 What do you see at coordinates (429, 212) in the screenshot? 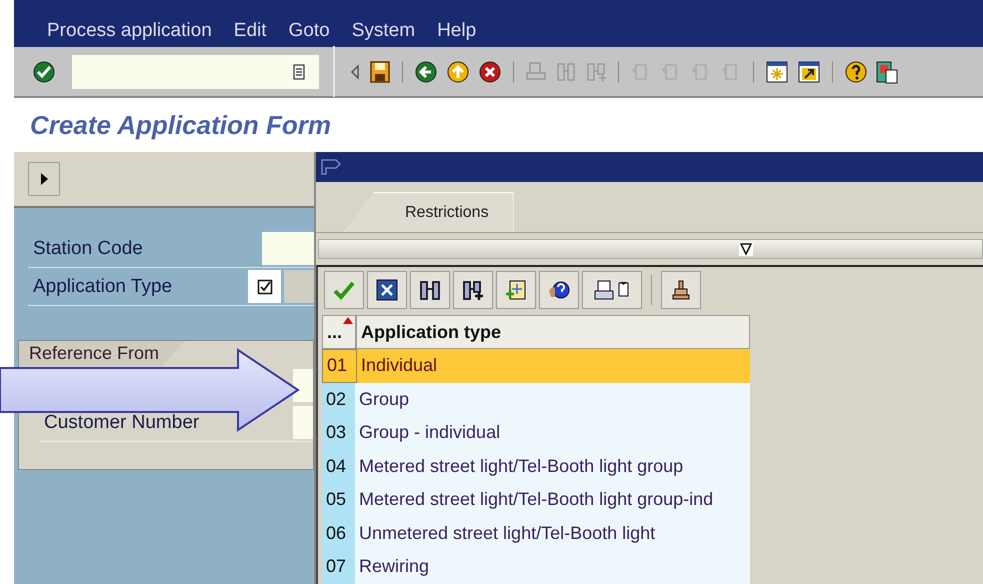
I see `tab: Restrictions` at bounding box center [429, 212].